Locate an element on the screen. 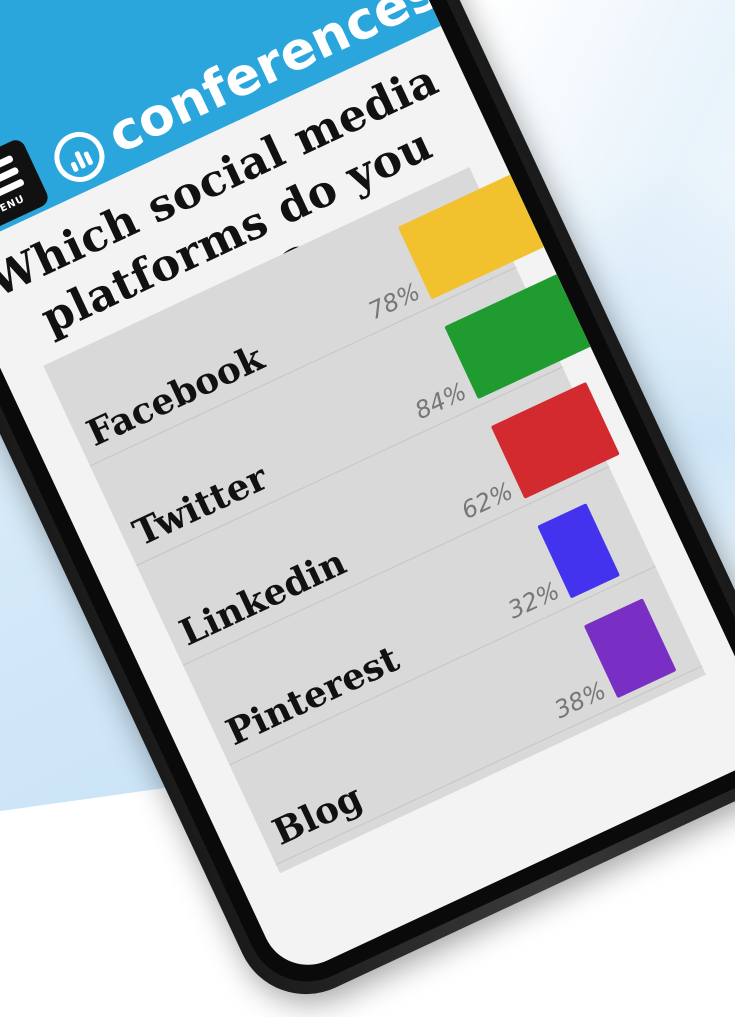 Image resolution: width=735 pixels, height=1017 pixels. poll-option-percent: 38% is located at coordinates (580, 700).